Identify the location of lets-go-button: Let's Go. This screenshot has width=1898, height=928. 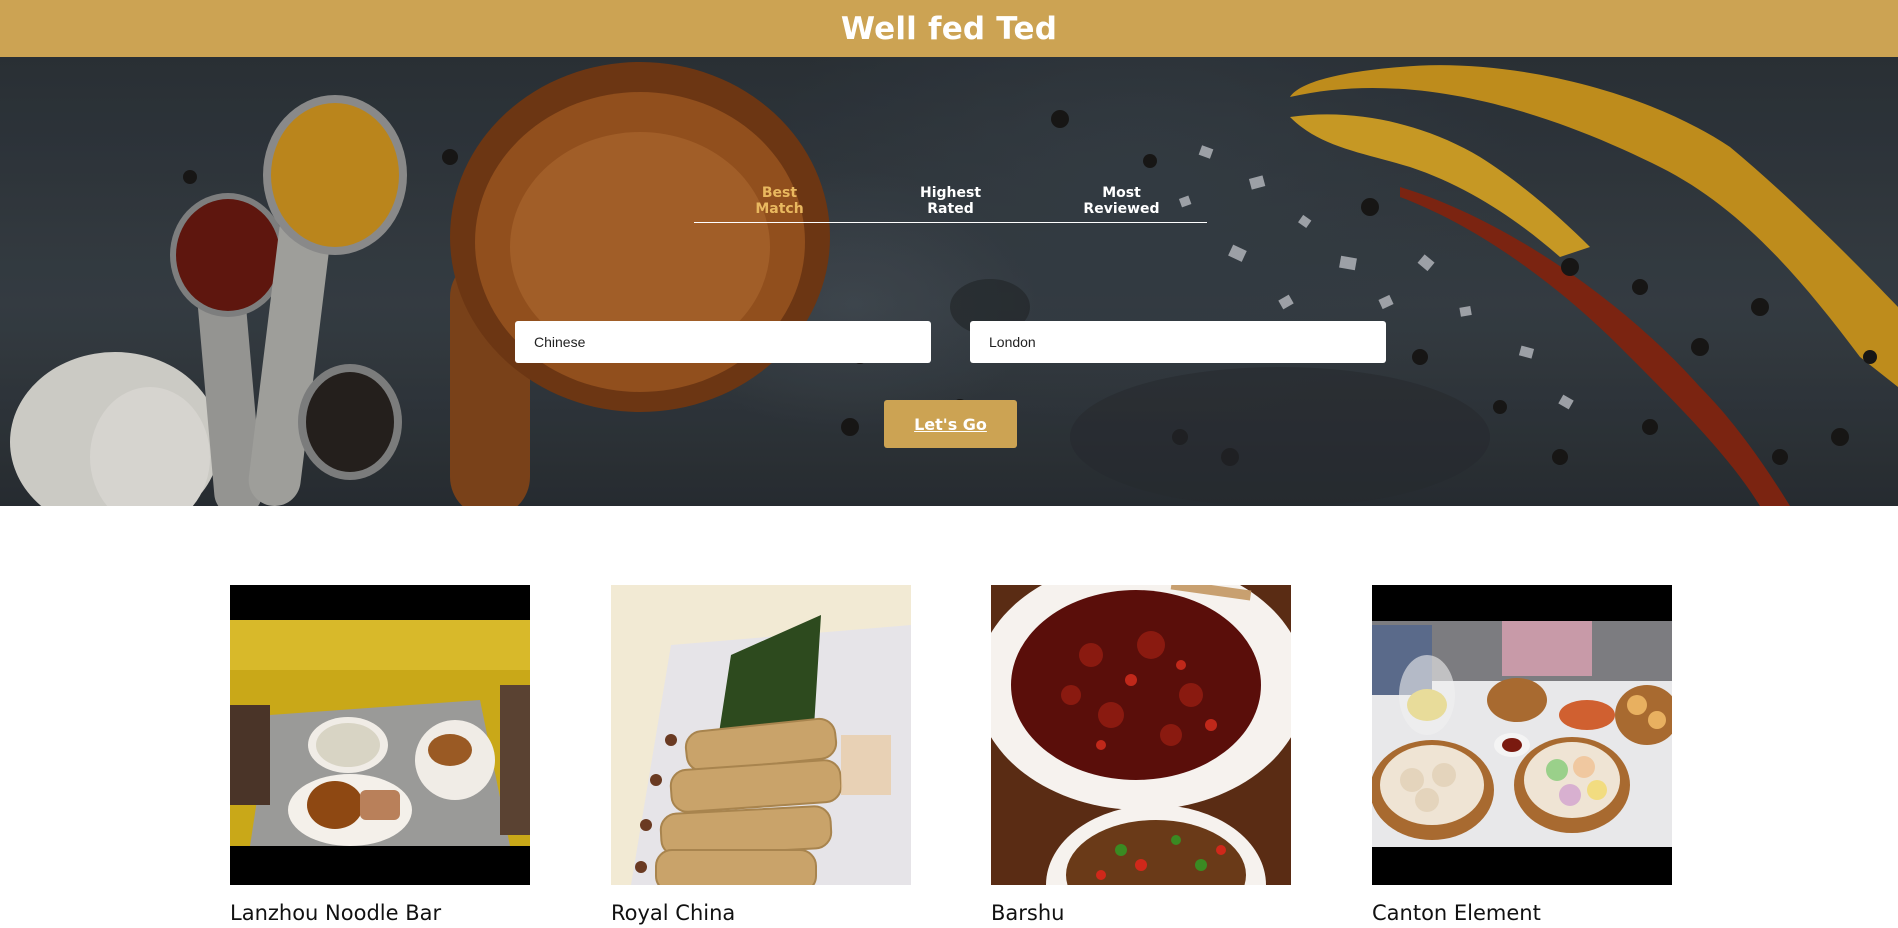
(950, 424).